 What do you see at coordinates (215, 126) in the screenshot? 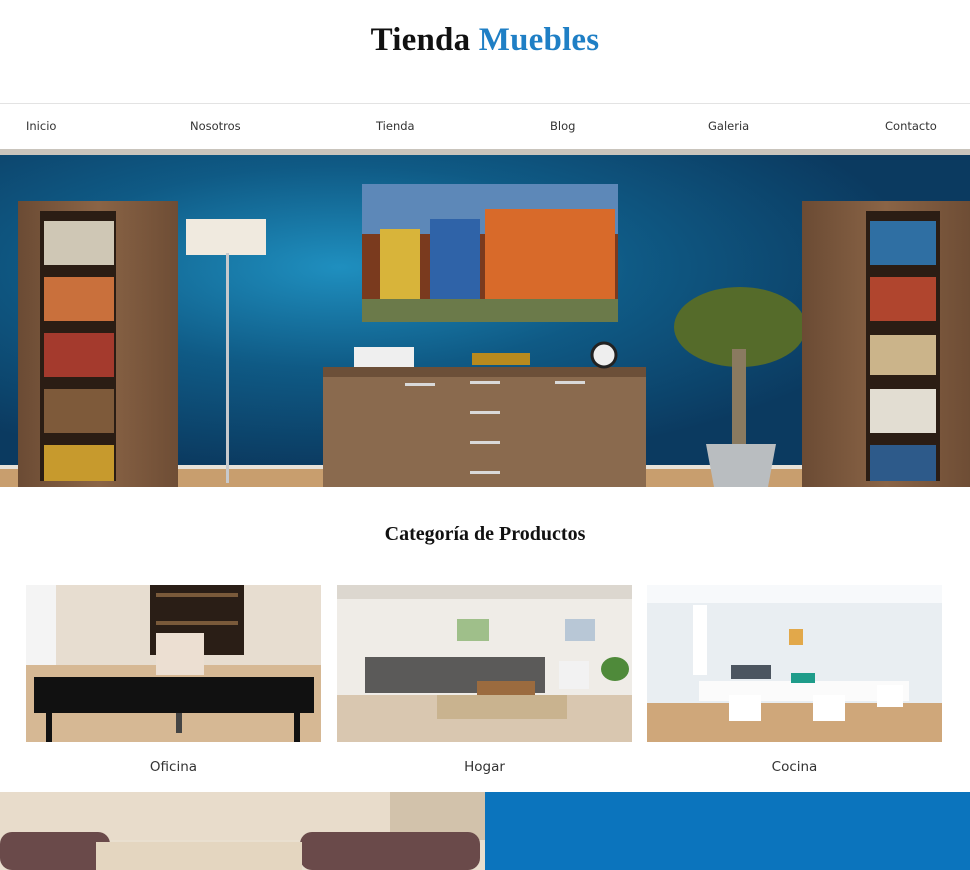
I see `nav-item-nosotros: Nosotros` at bounding box center [215, 126].